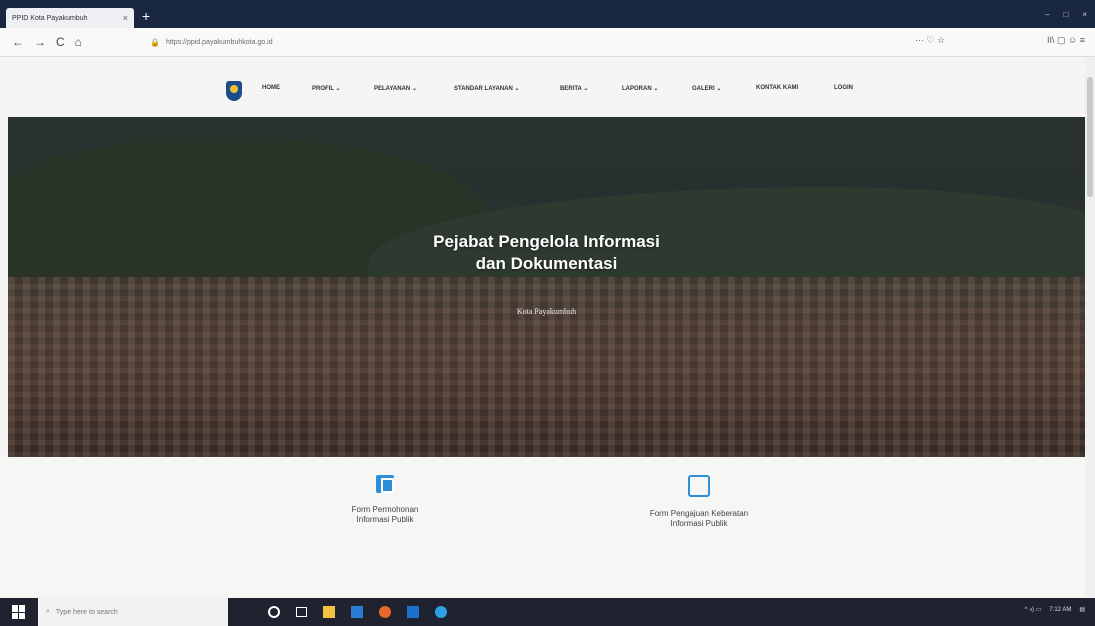 The height and width of the screenshot is (626, 1095). Describe the element at coordinates (86, 612) in the screenshot. I see `search-placeholder: Type here to search` at that location.